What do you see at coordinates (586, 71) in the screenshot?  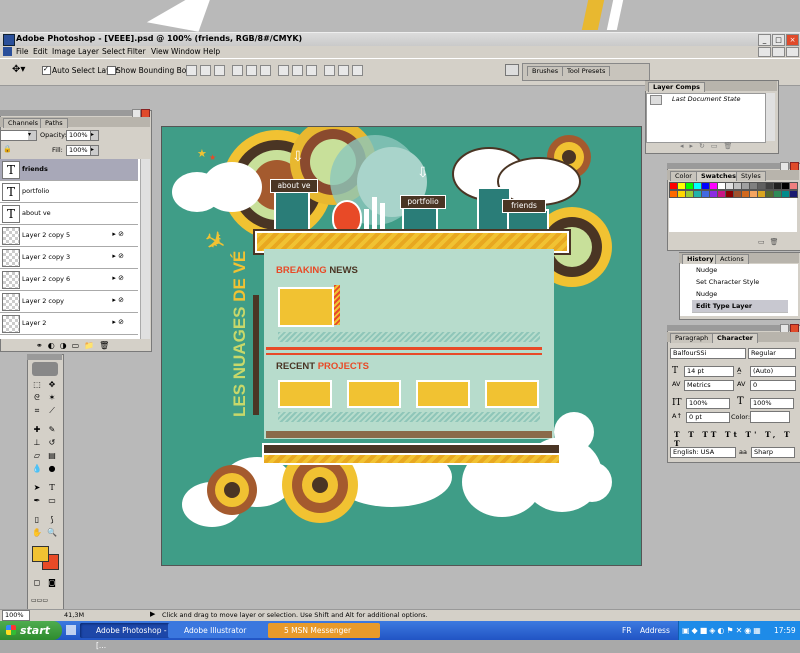 I see `well-tab-tool-presets: Tool Presets` at bounding box center [586, 71].